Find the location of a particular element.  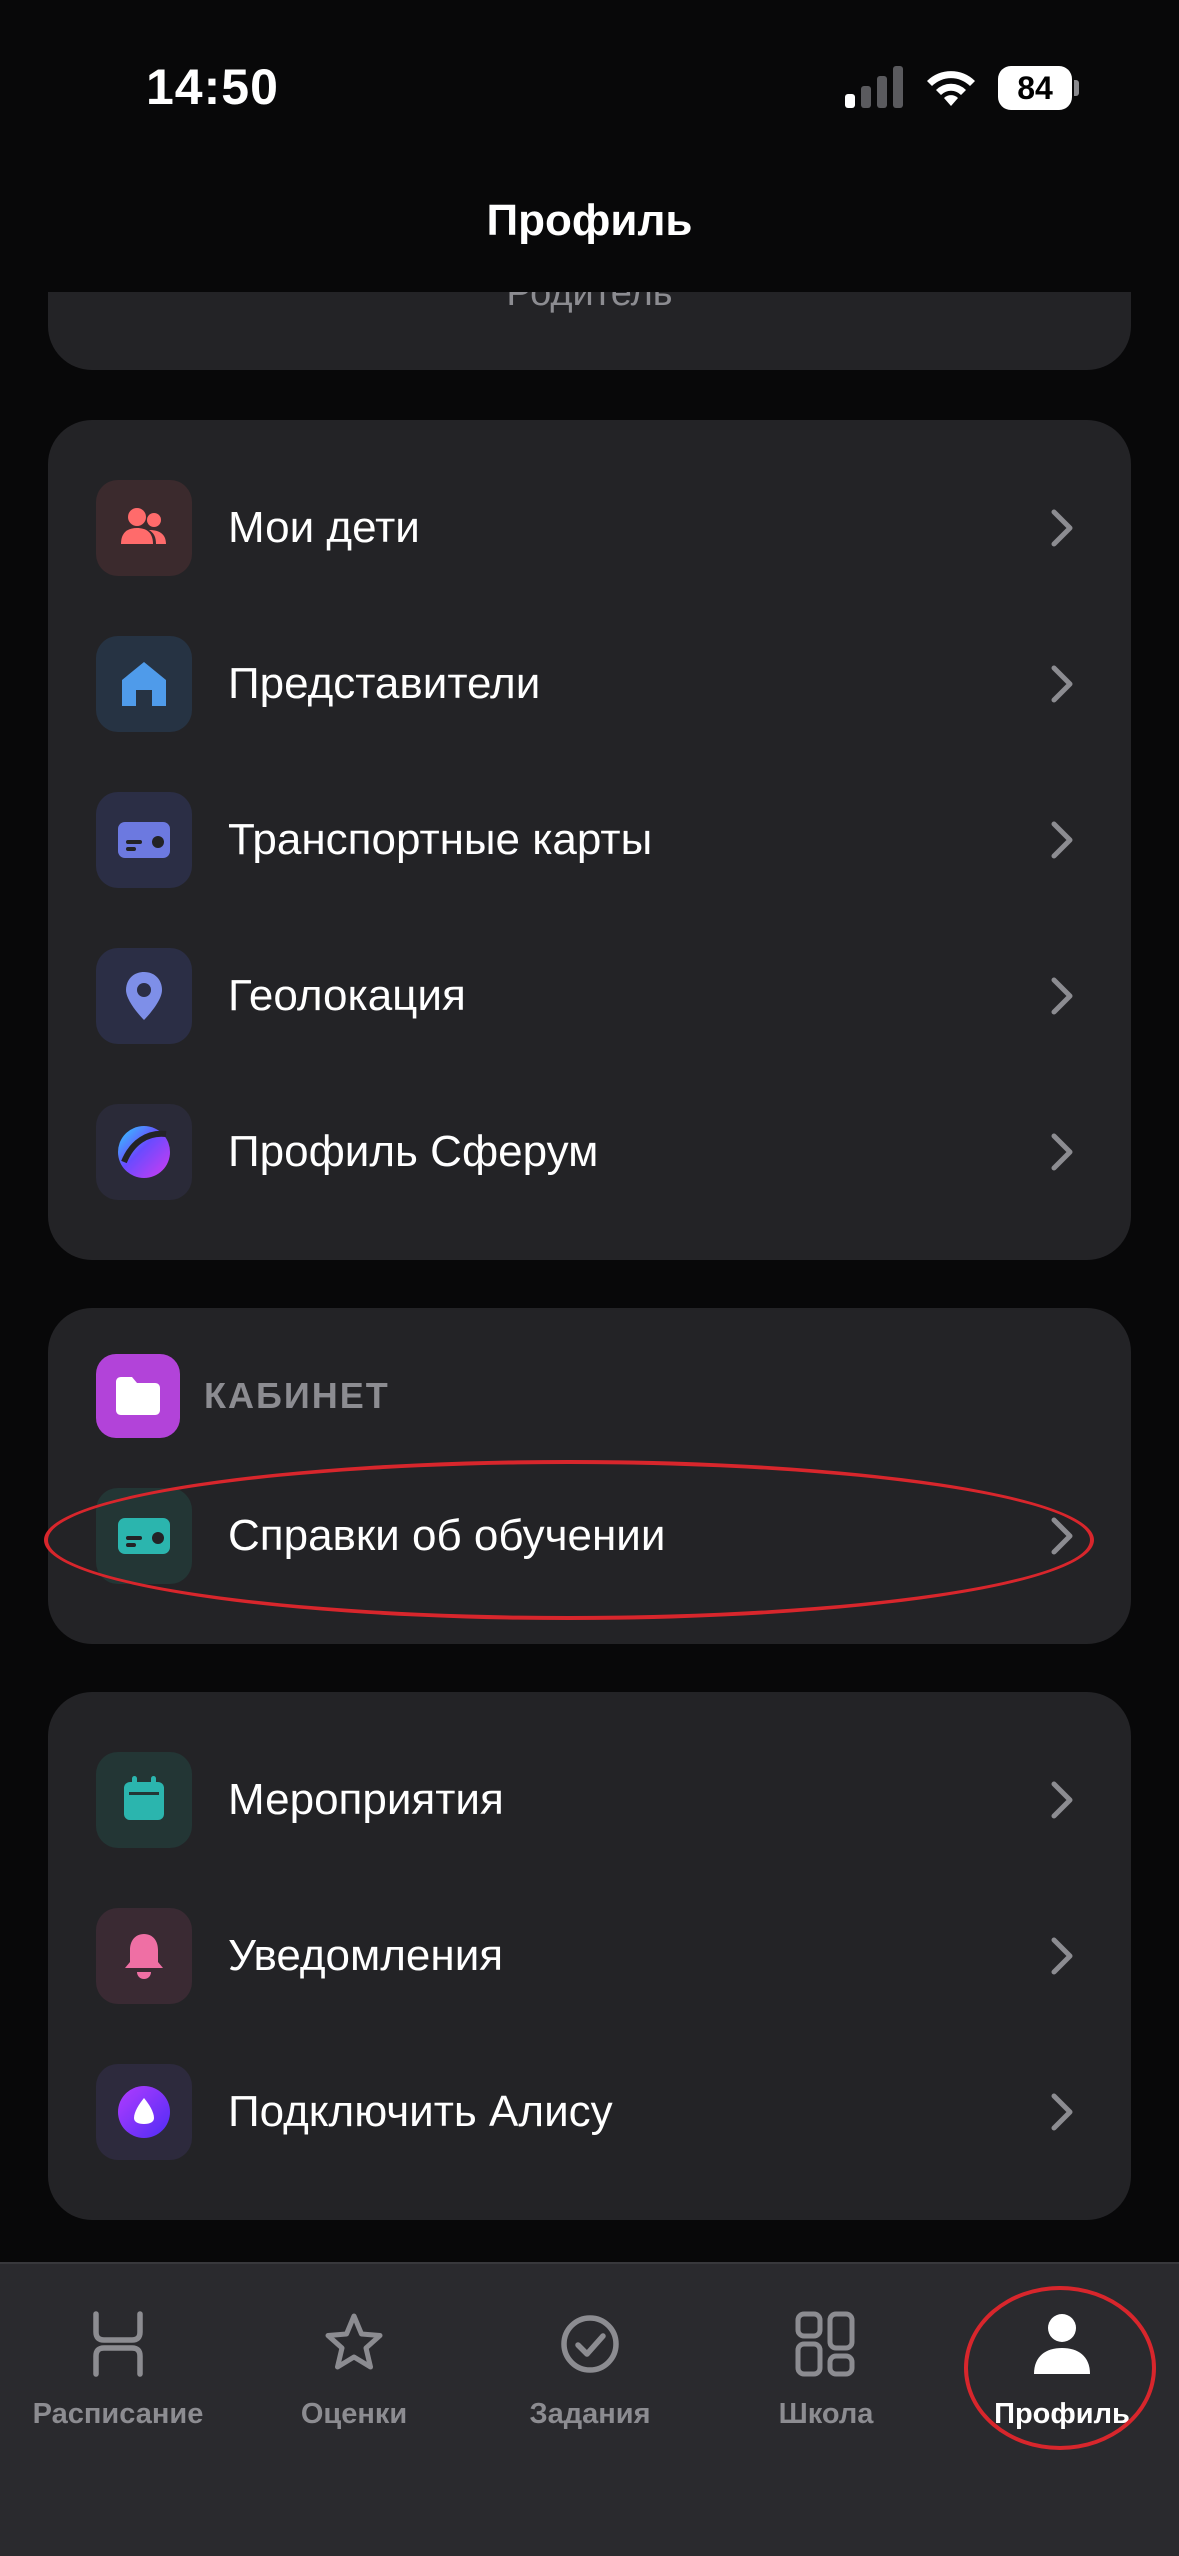

battery-icon: 84 is located at coordinates (1038, 88).